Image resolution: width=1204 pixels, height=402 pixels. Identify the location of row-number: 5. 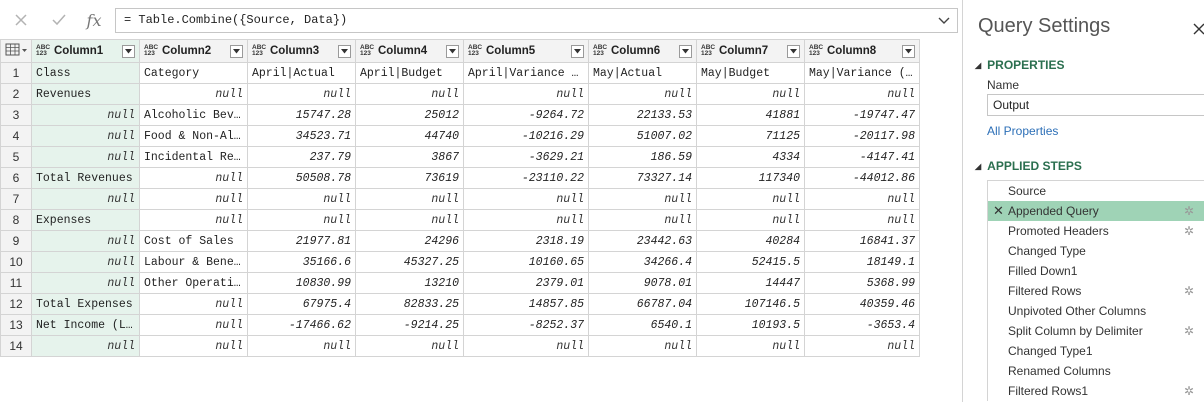
(16, 157).